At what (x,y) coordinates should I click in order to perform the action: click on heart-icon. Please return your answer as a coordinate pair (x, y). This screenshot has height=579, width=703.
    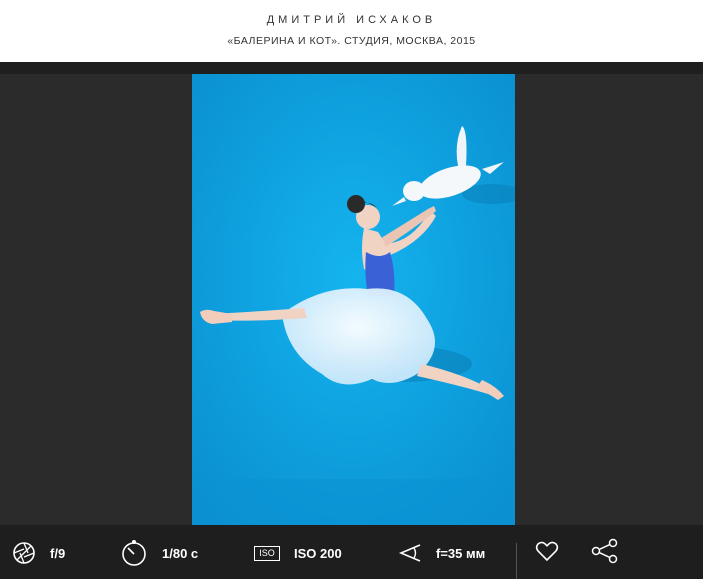
    Looking at the image, I should click on (547, 553).